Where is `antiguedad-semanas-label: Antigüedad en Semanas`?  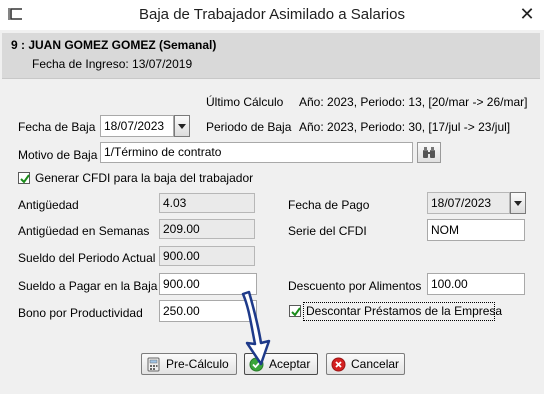
antiguedad-semanas-label: Antigüedad en Semanas is located at coordinates (84, 231).